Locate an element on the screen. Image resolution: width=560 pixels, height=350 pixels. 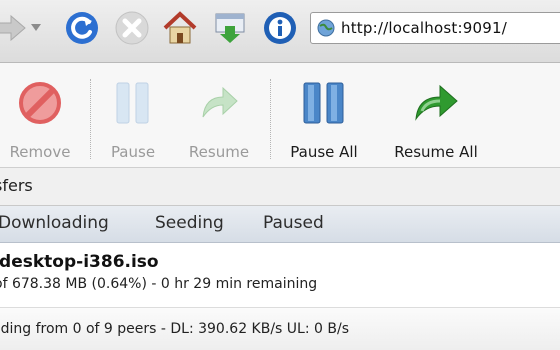
tab-seeding: Seeding is located at coordinates (189, 223).